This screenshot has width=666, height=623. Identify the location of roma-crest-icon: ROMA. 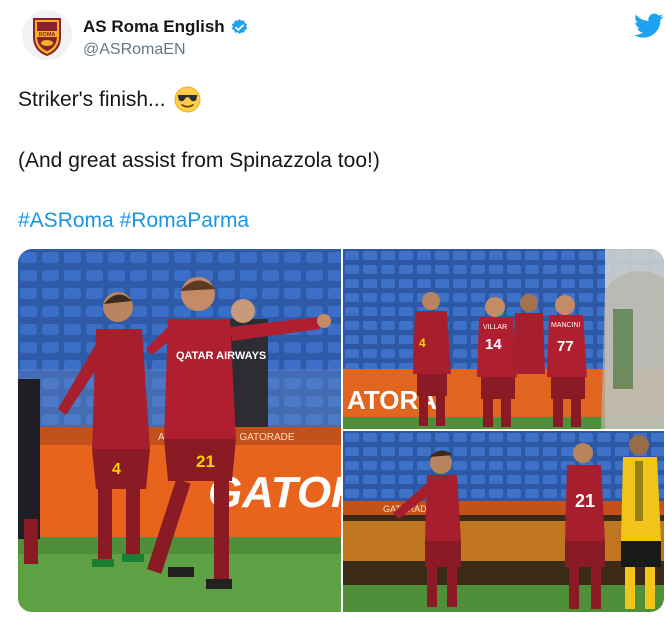
(47, 35).